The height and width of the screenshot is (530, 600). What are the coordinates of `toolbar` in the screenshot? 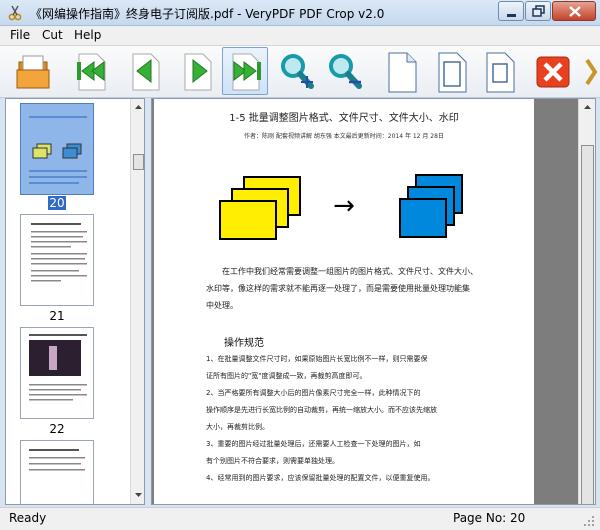 It's located at (300, 72).